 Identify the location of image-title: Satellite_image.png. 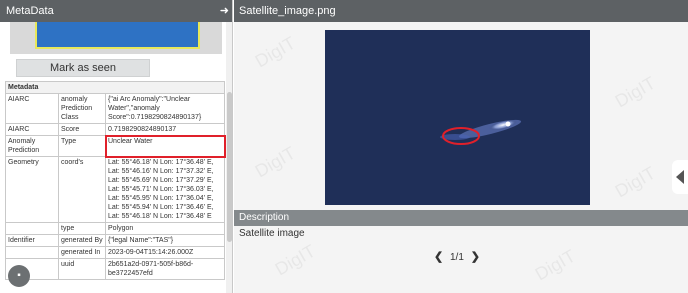
(287, 11).